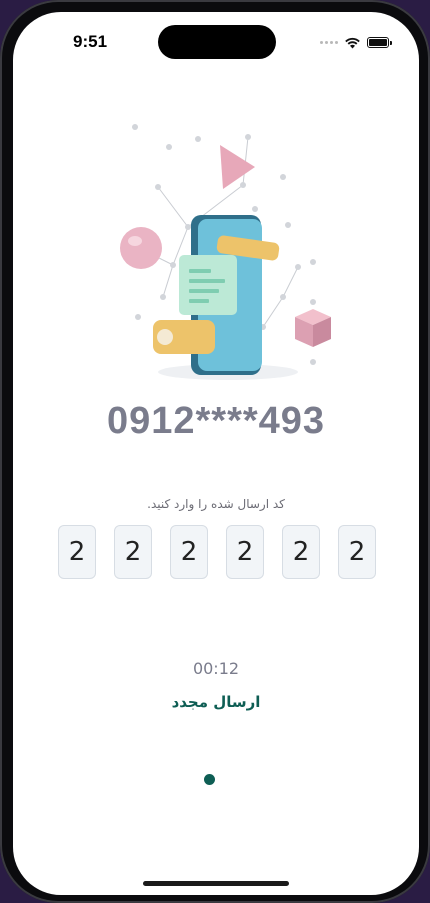  What do you see at coordinates (216, 504) in the screenshot?
I see `code-instruction: کد ارسال شده را وارد کنید.` at bounding box center [216, 504].